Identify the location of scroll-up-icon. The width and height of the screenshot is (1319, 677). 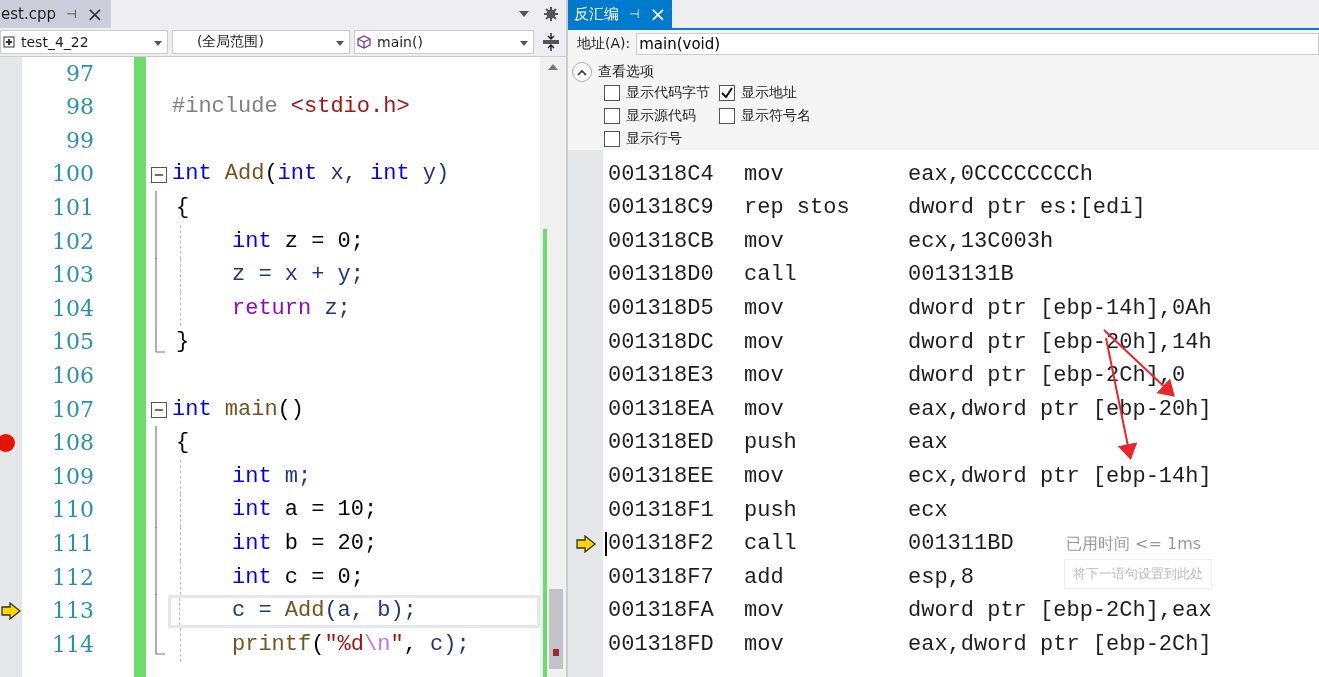
(553, 67).